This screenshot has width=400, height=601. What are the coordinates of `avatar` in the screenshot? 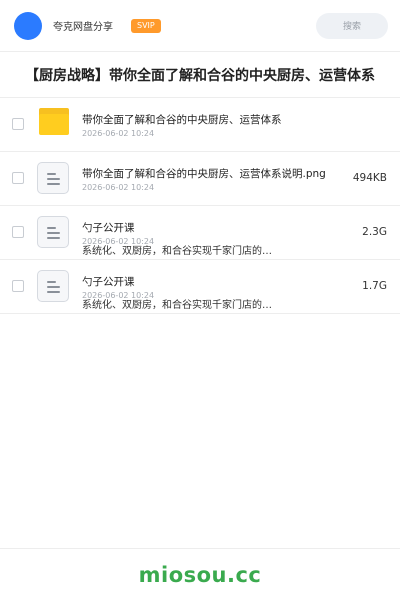 It's located at (28, 25).